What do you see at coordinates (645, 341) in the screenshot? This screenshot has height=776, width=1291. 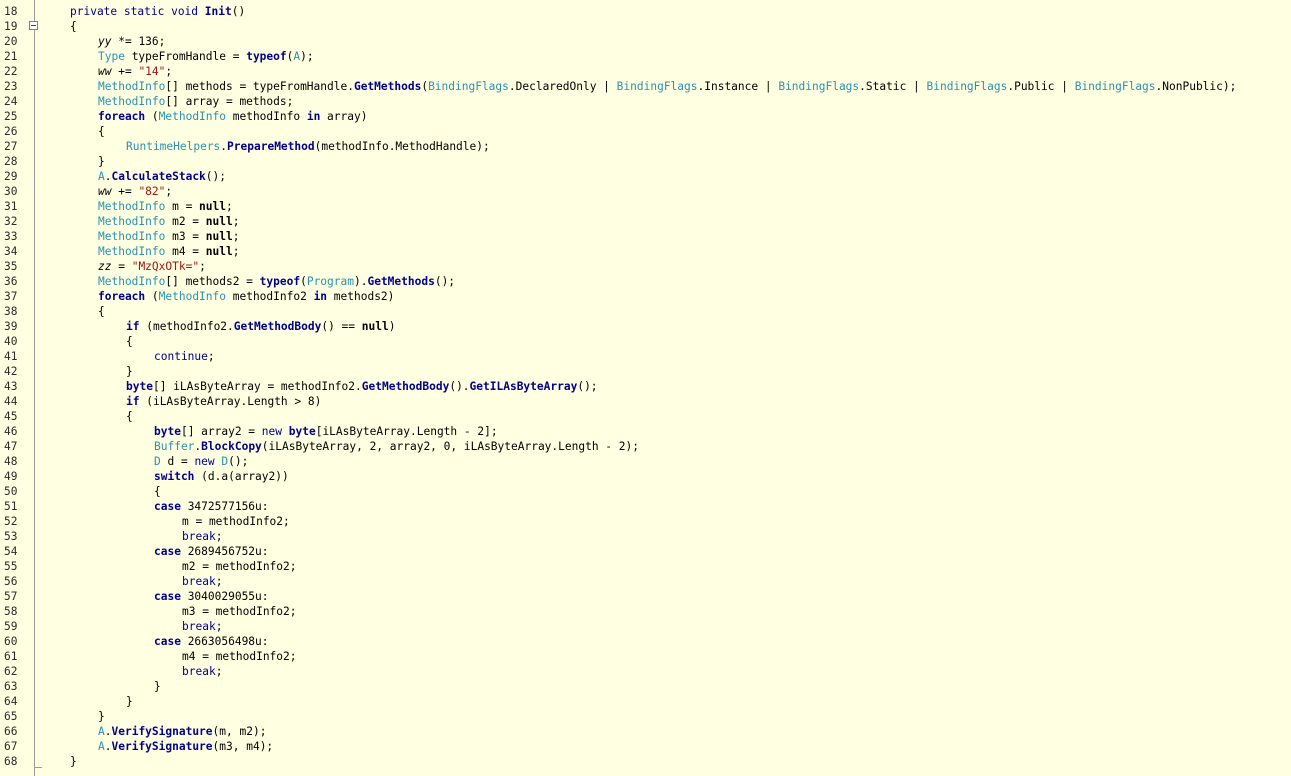 I see `code-line: 40 {` at bounding box center [645, 341].